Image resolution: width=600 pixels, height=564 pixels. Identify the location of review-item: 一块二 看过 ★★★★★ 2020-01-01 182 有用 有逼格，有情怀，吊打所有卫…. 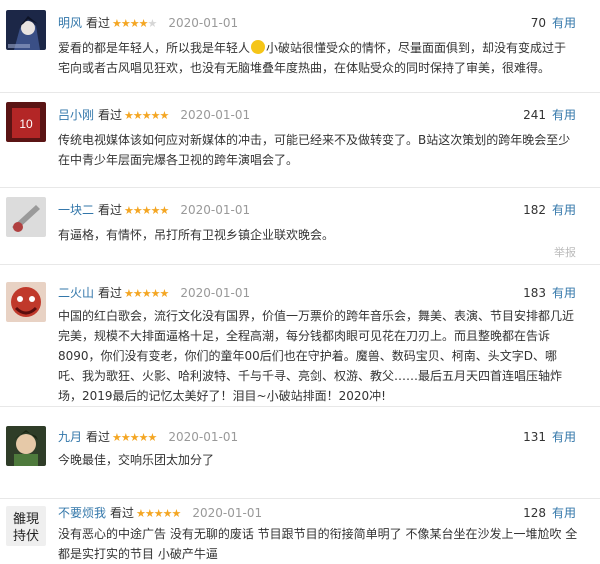
(300, 226).